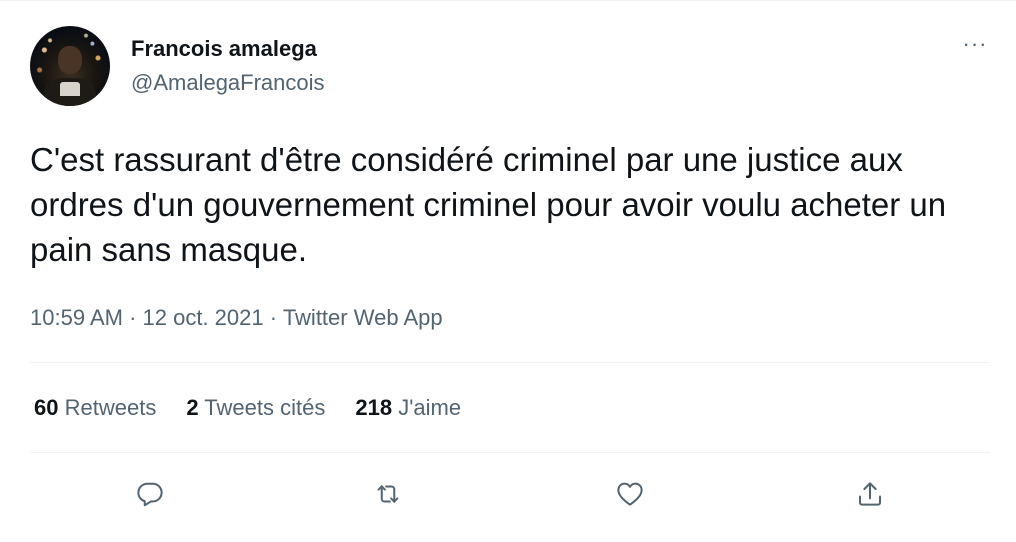  I want to click on avatar, so click(70, 66).